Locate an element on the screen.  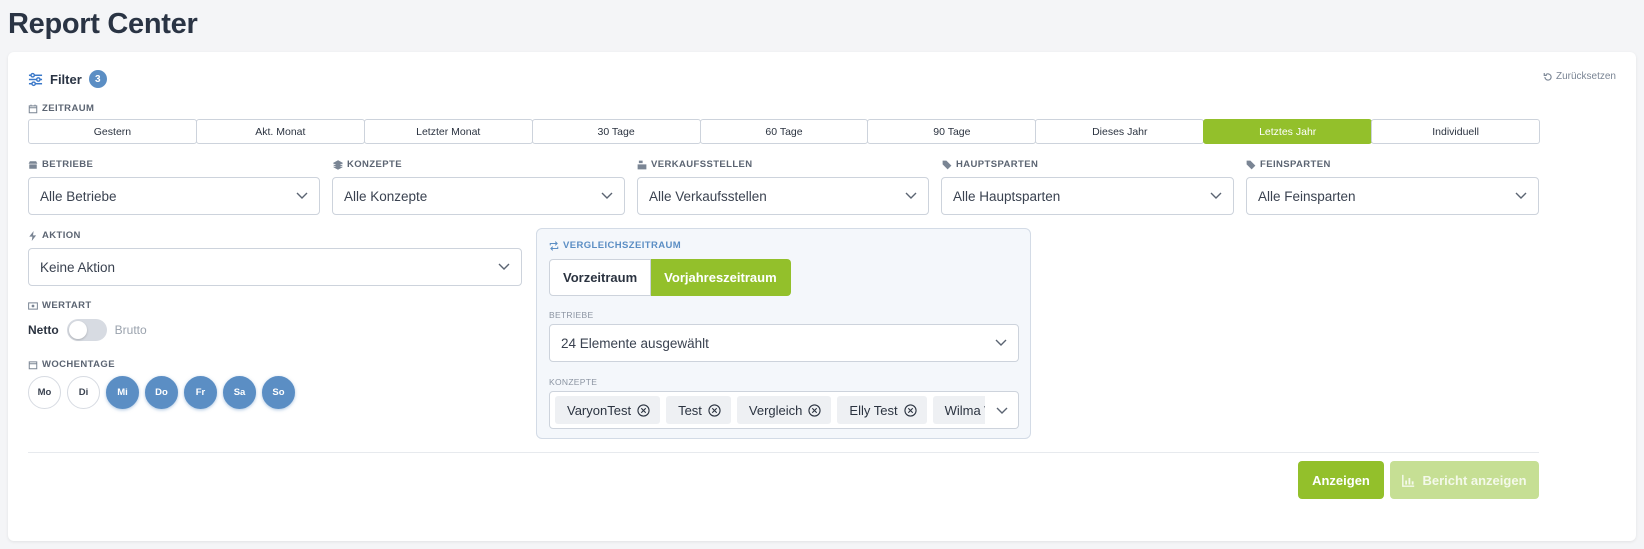
page-title: Report Center is located at coordinates (103, 24).